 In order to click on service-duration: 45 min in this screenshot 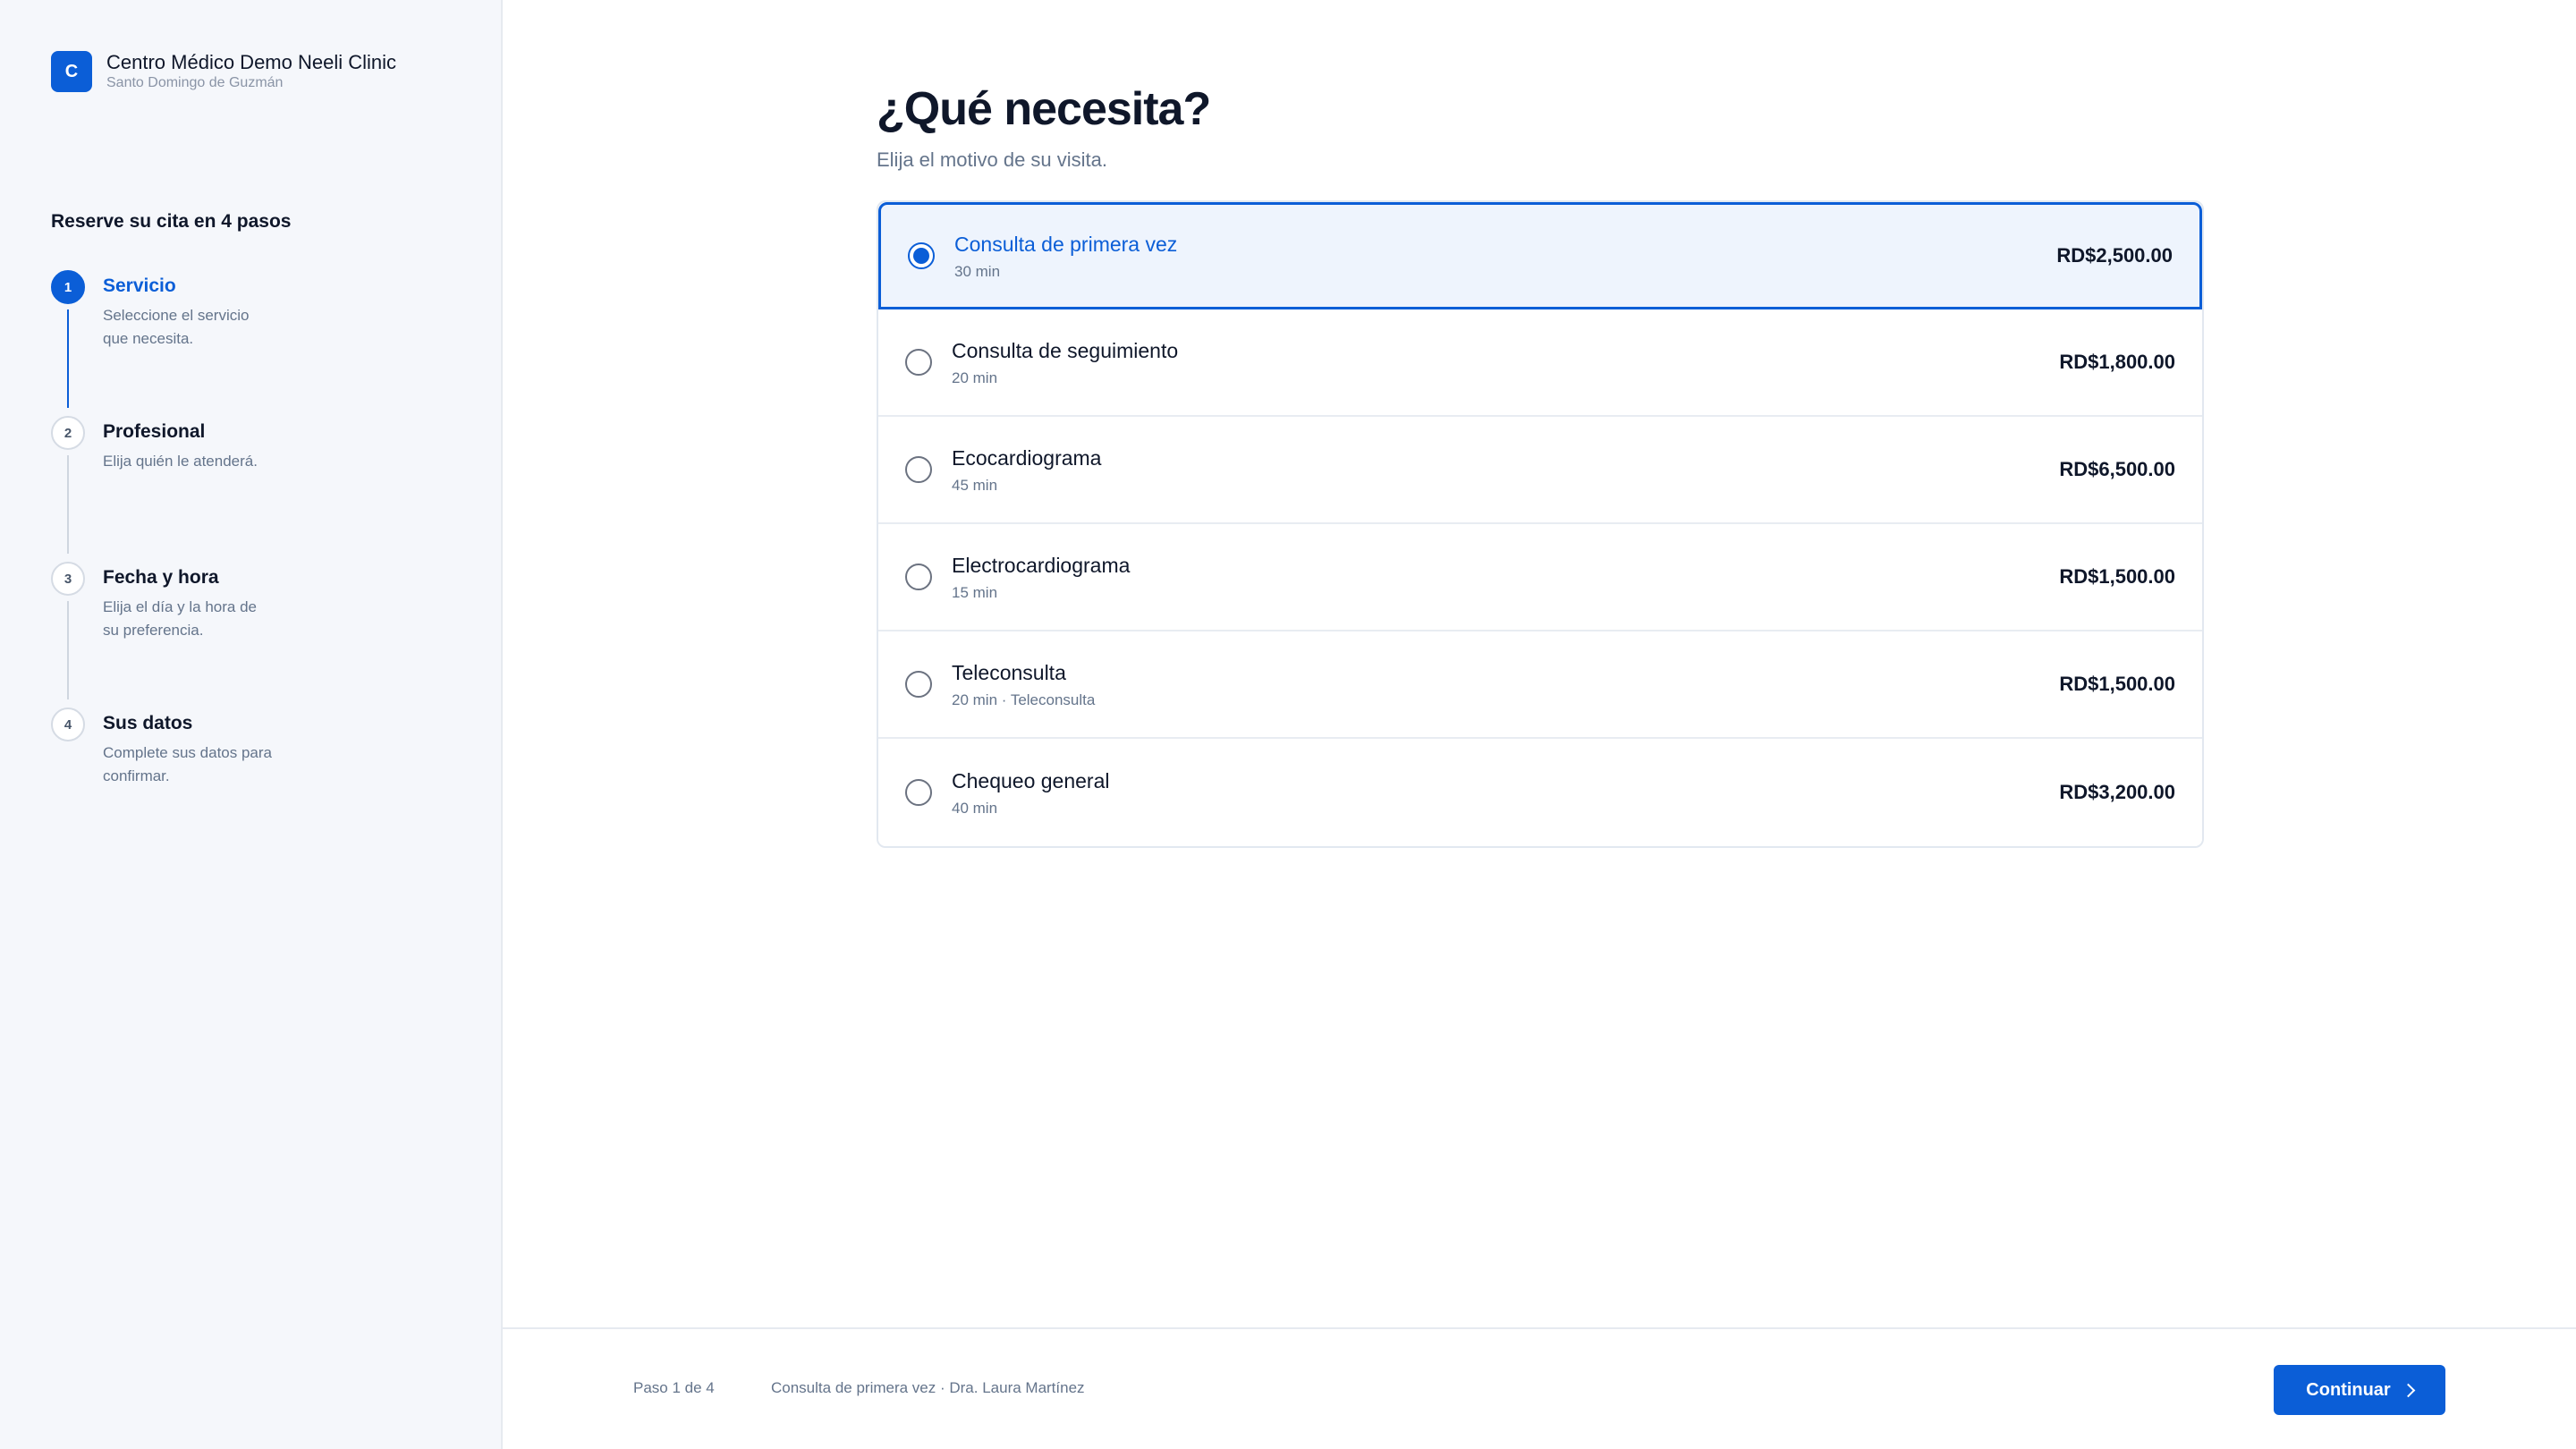, I will do `click(975, 485)`.